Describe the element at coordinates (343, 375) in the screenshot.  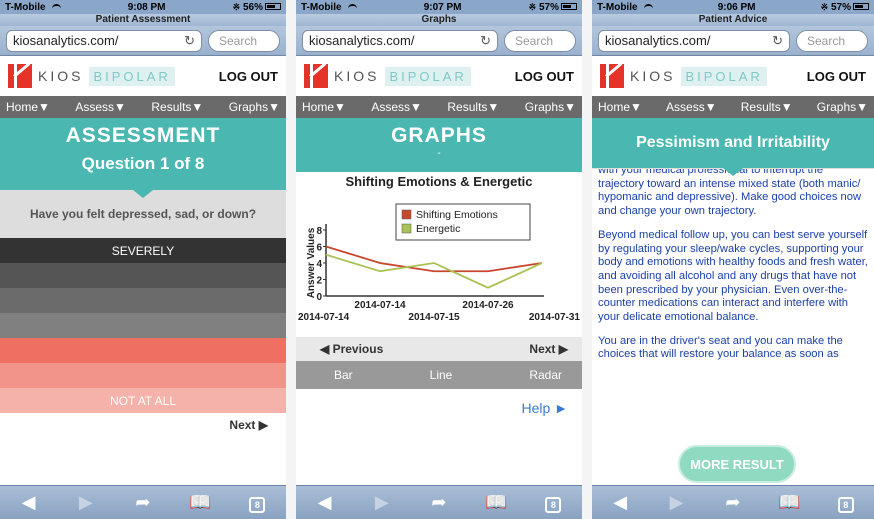
I see `tab-bar-chart: Bar` at that location.